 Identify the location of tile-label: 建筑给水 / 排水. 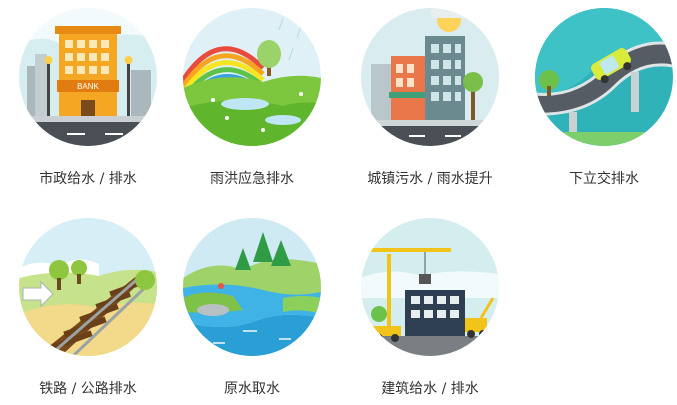
(430, 389).